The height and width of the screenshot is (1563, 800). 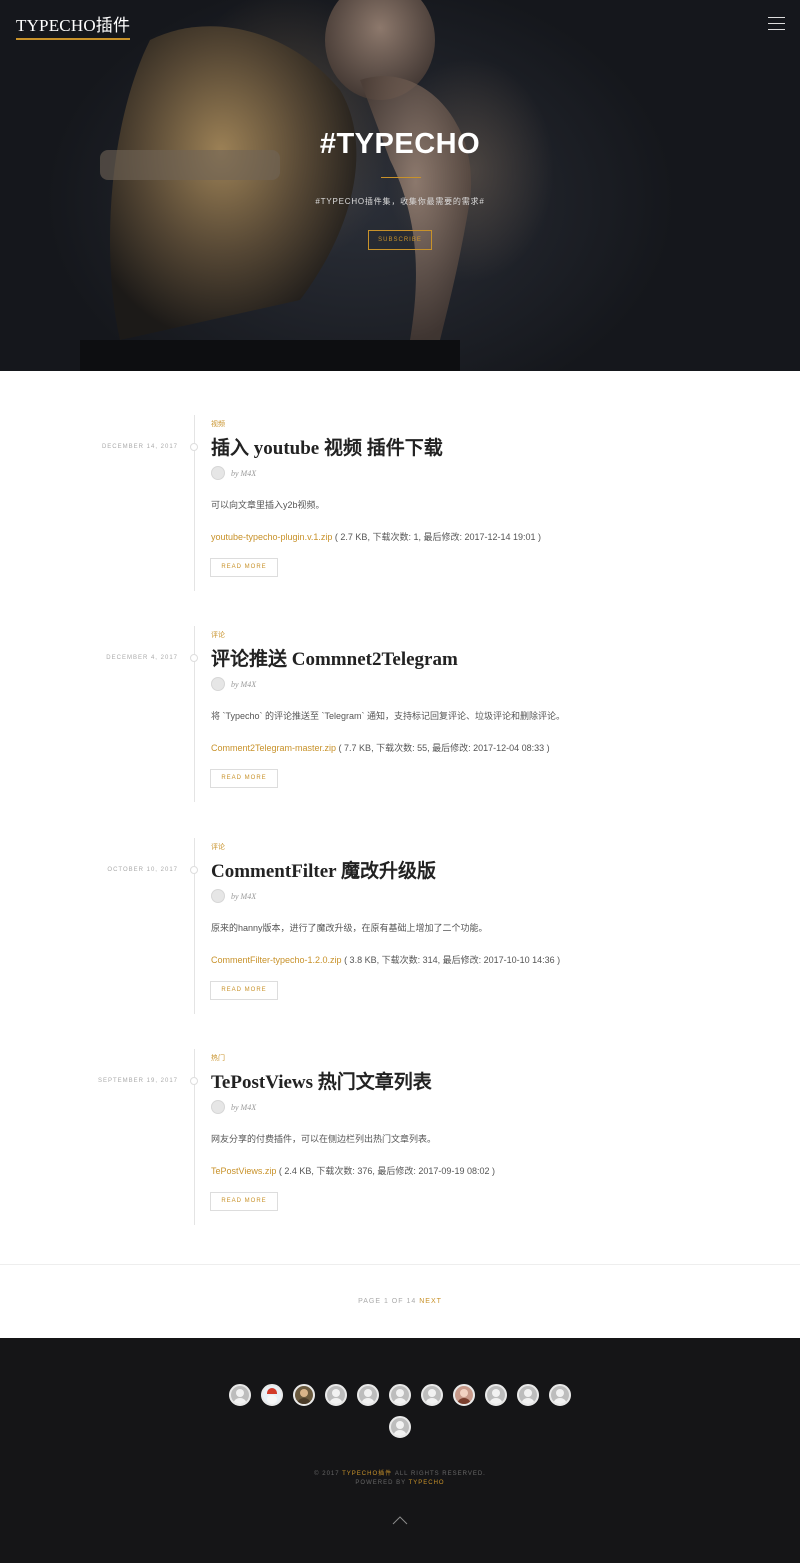 What do you see at coordinates (304, 1395) in the screenshot?
I see `photo-icon` at bounding box center [304, 1395].